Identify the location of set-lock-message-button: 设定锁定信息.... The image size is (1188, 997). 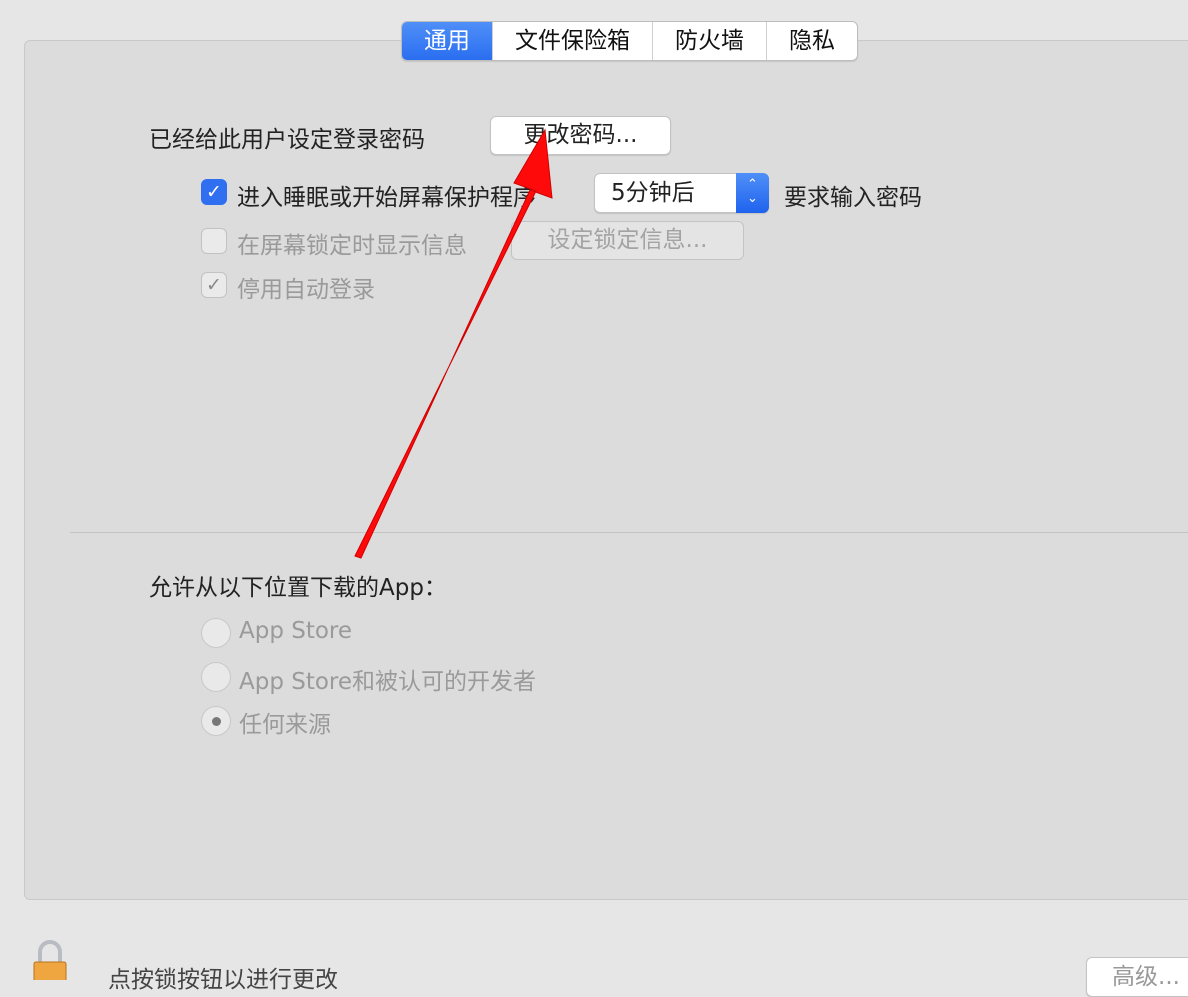
(627, 240).